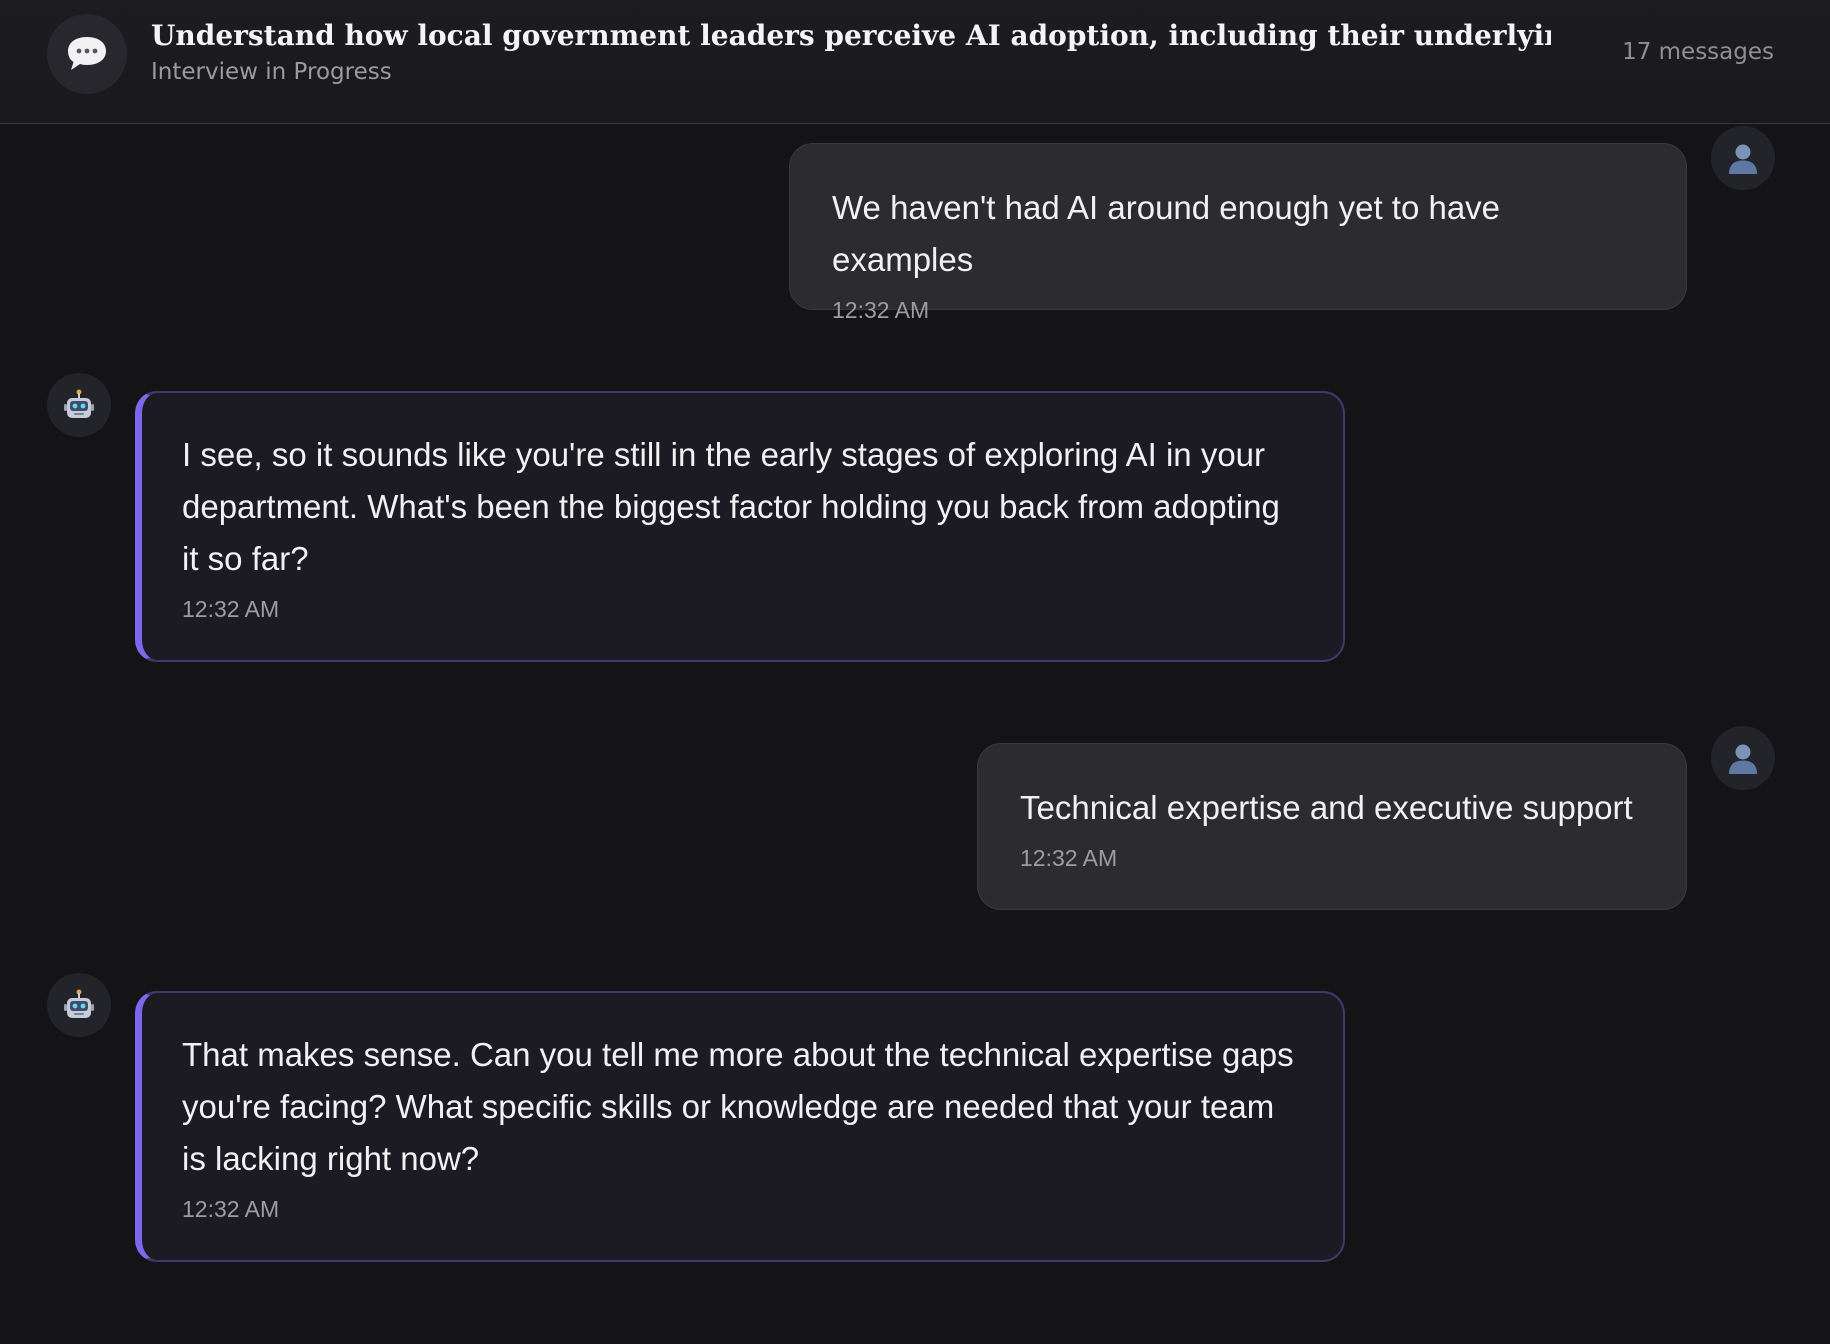  I want to click on speech-bubble-icon, so click(87, 53).